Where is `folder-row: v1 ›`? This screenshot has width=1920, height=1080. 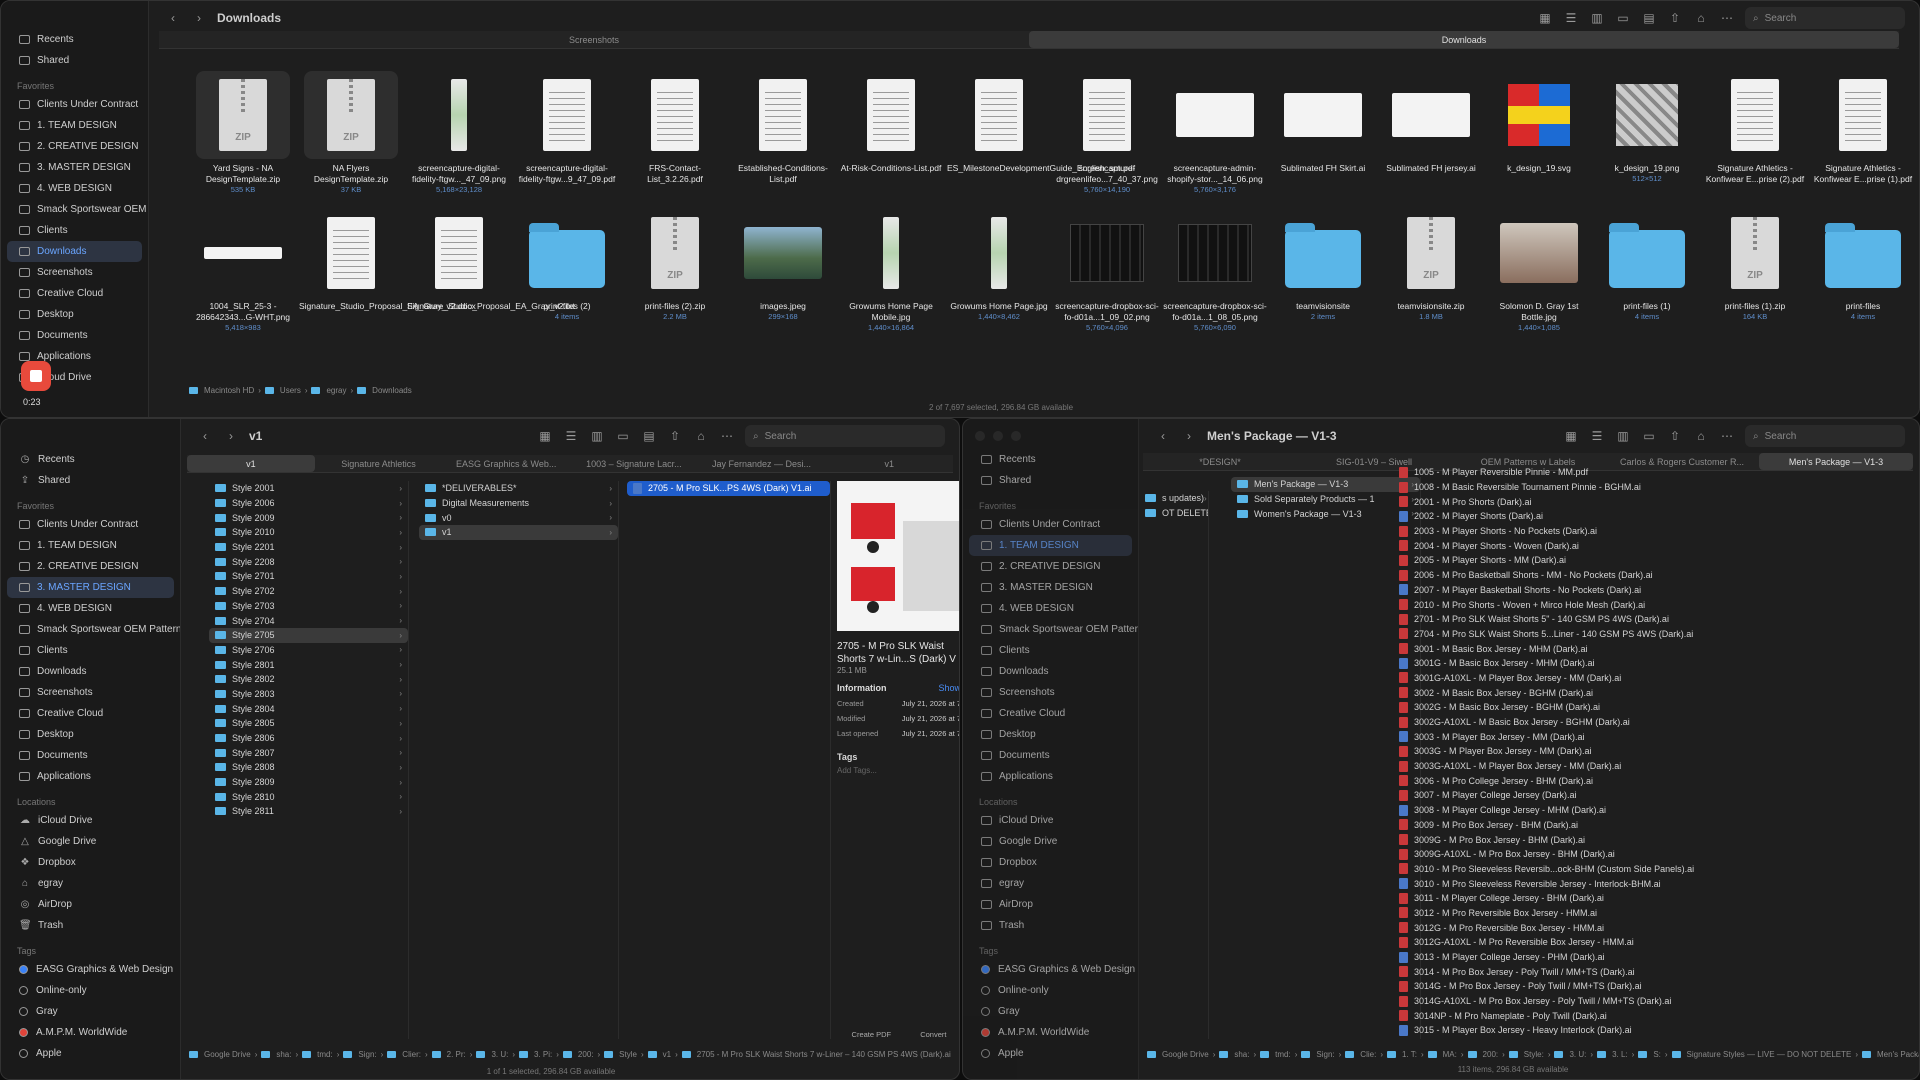
folder-row: v1 › is located at coordinates (518, 532).